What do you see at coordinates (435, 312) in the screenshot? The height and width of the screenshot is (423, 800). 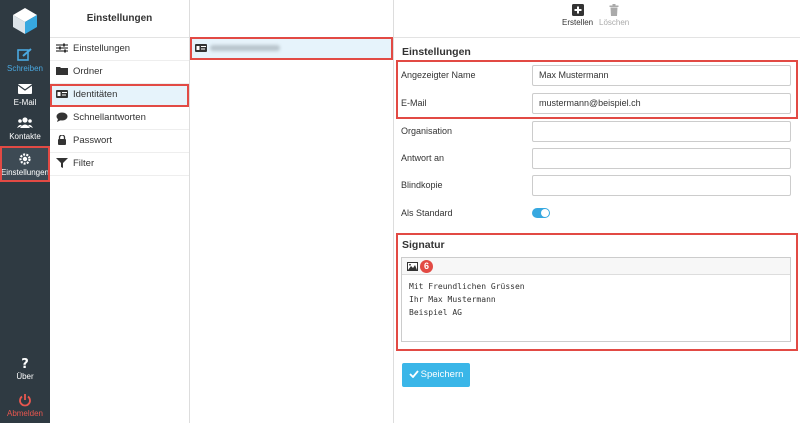 I see `signature-line: Beispiel AG` at bounding box center [435, 312].